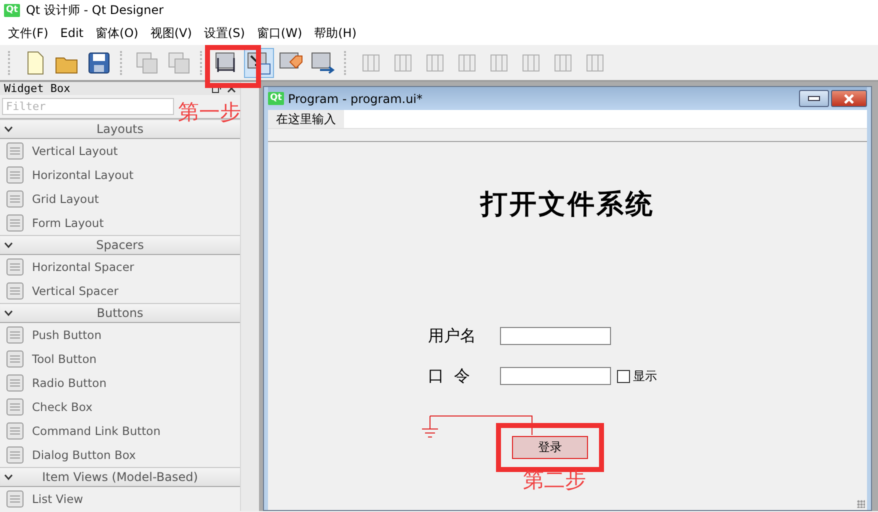 Image resolution: width=878 pixels, height=512 pixels. What do you see at coordinates (623, 376) in the screenshot?
I see `checkbox` at bounding box center [623, 376].